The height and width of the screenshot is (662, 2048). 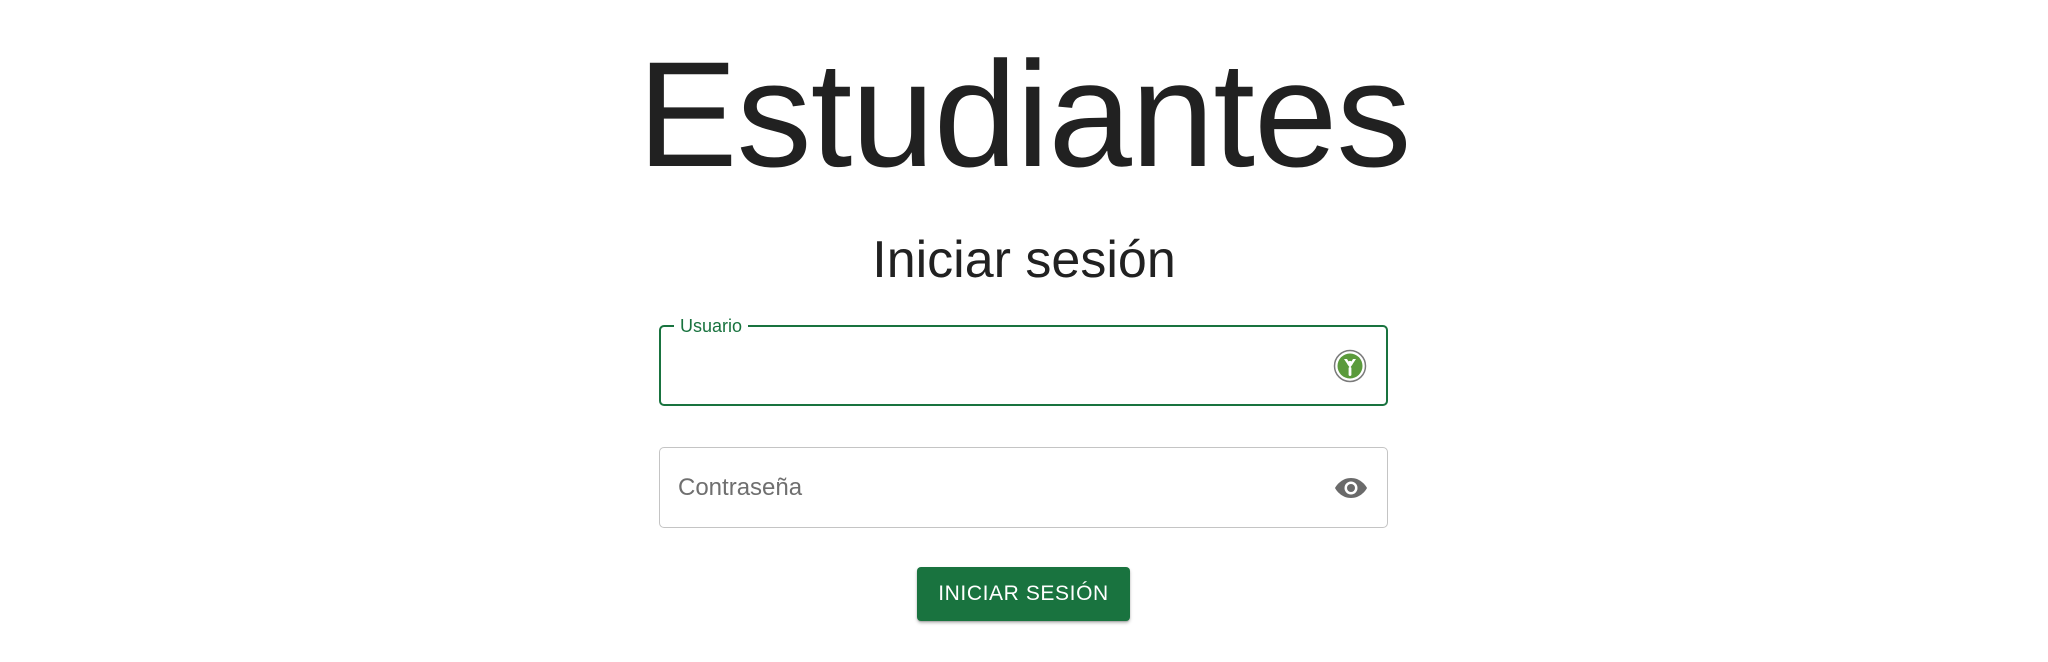 I want to click on login-heading: Iniciar sesión, so click(x=1024, y=260).